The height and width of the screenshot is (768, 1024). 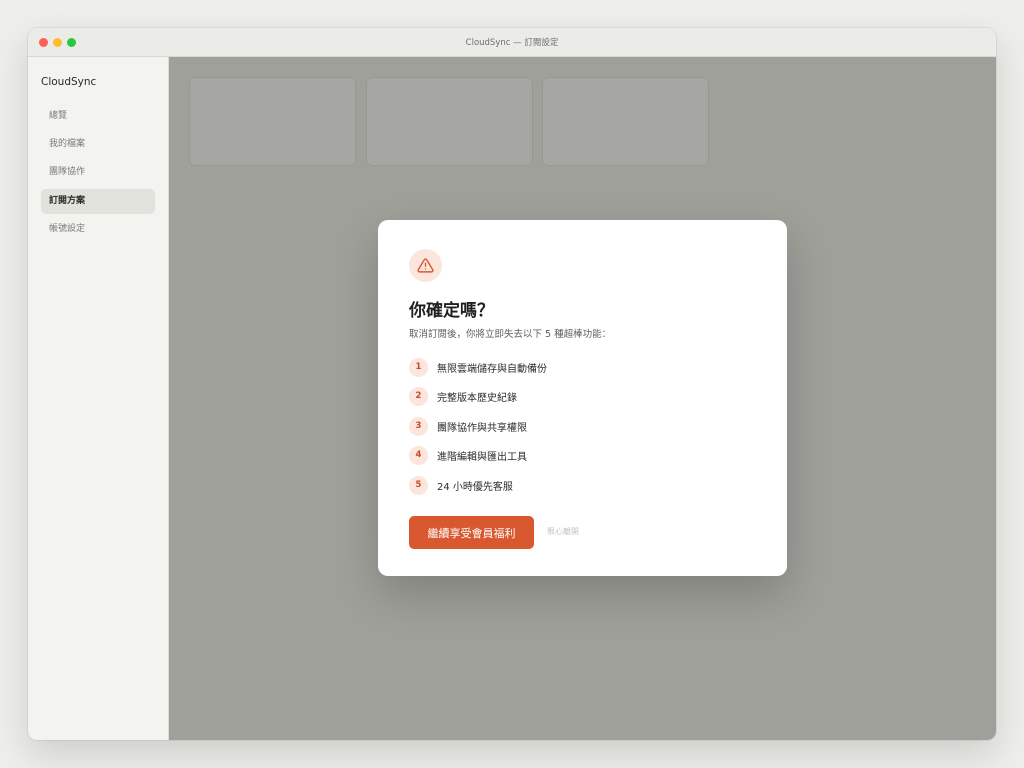 I want to click on sidebar-item-account: 帳號設定, so click(x=98, y=229).